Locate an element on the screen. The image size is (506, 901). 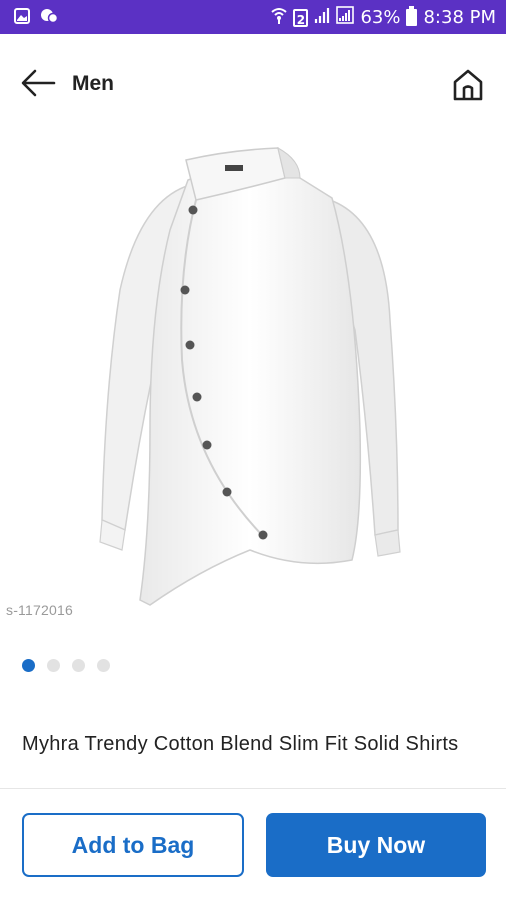
battery-icon is located at coordinates (412, 16).